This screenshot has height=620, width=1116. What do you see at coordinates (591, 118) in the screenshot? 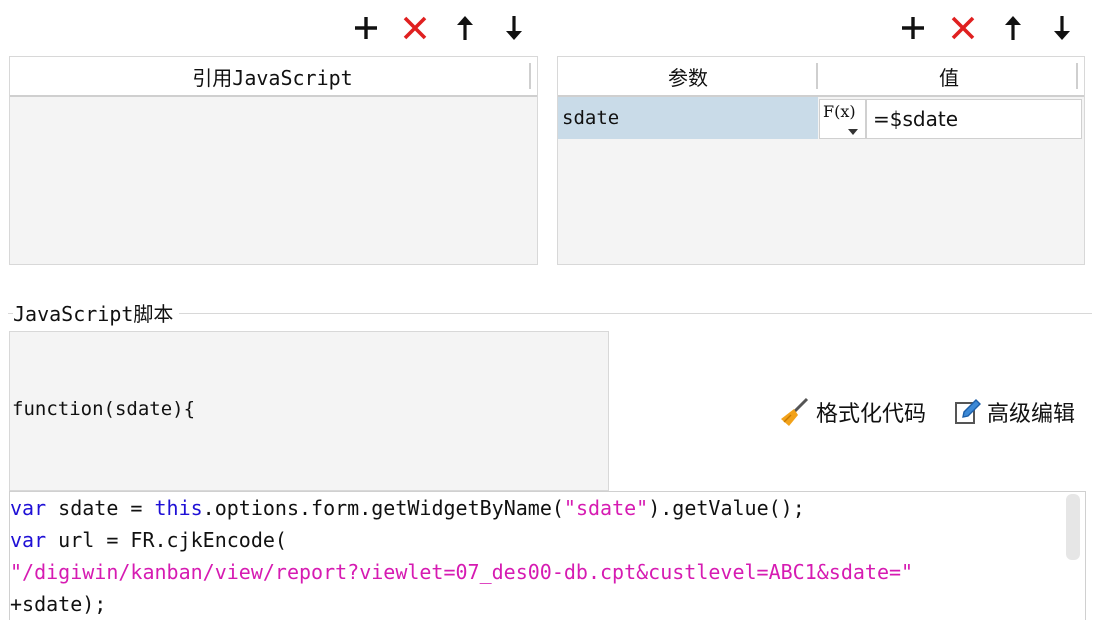
I see `param-name: sdate` at bounding box center [591, 118].